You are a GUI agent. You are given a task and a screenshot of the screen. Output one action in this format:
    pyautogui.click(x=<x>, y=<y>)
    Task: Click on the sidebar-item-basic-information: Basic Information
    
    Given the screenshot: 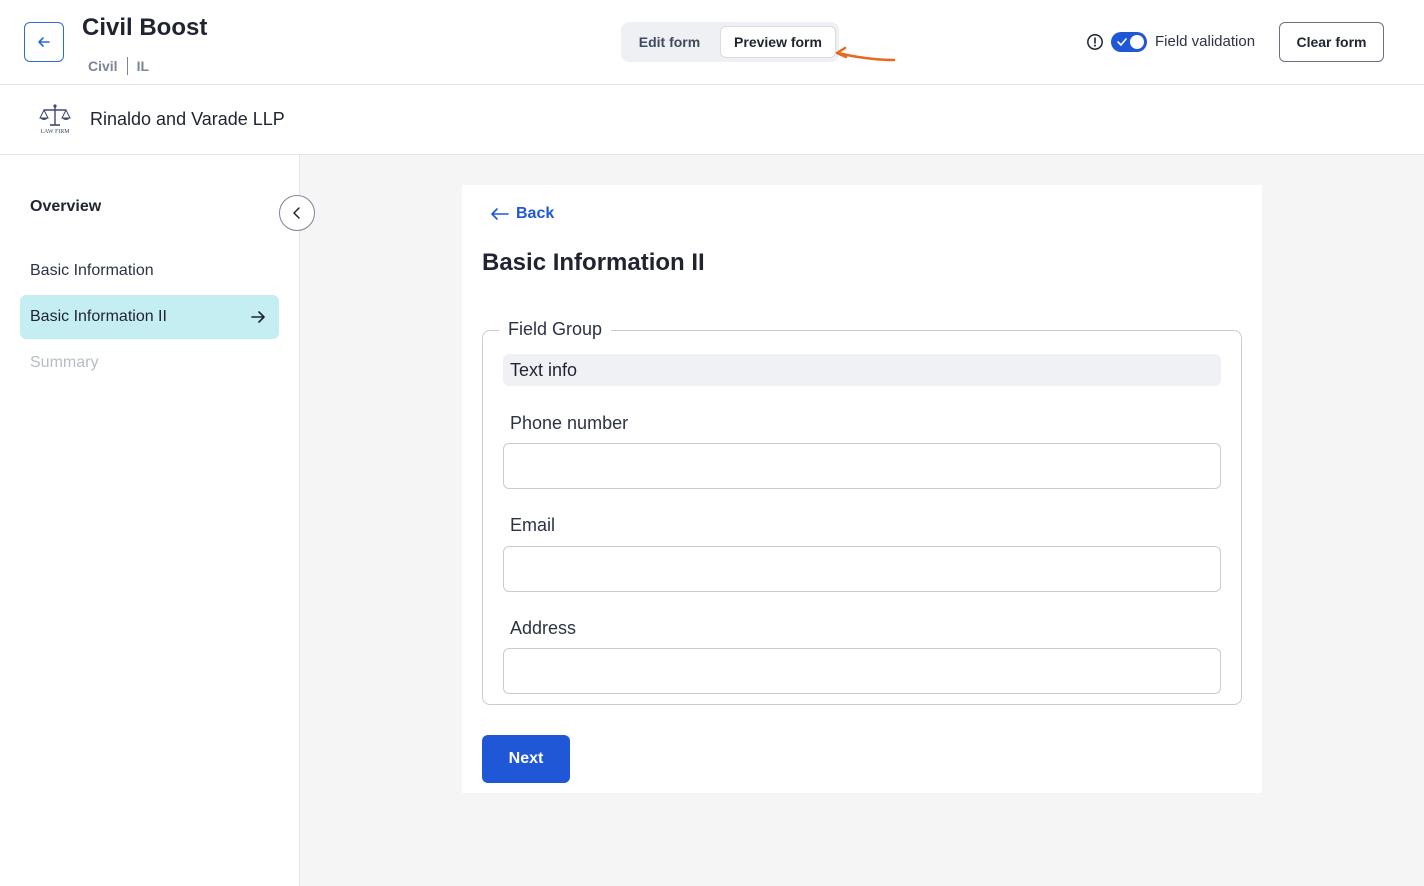 What is the action you would take?
    pyautogui.click(x=149, y=271)
    